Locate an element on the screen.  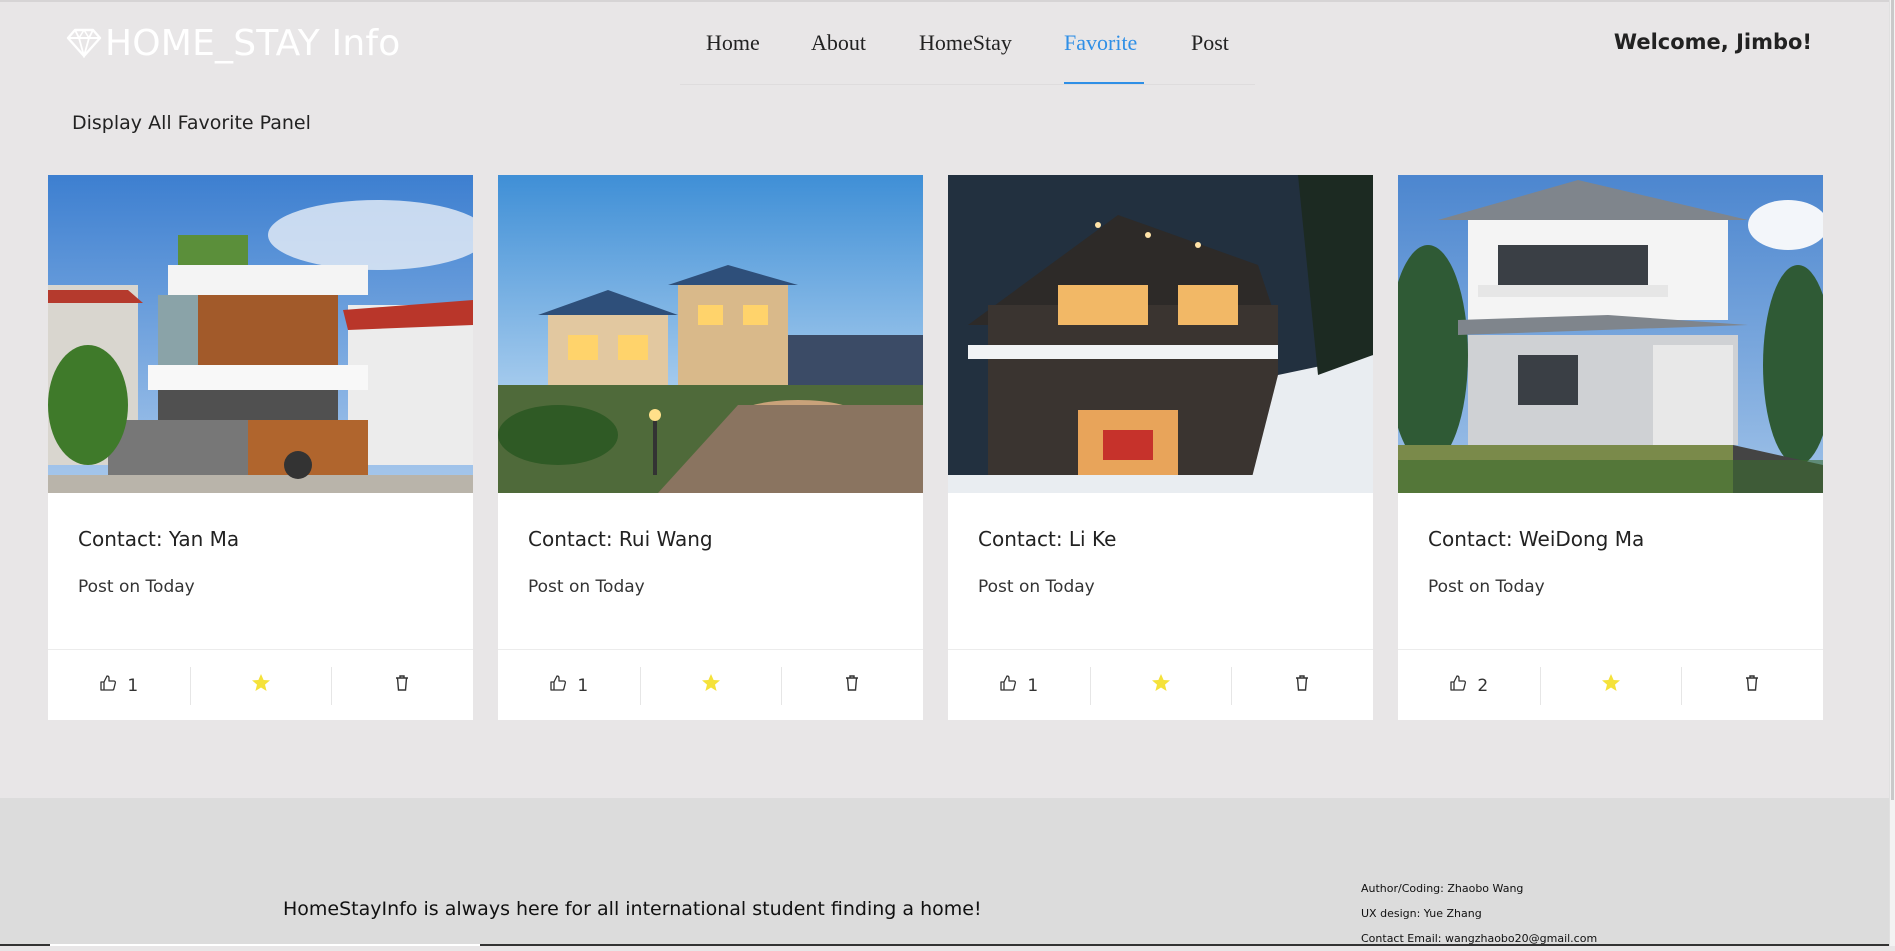
welcome-message: Welcome, Jimbo! is located at coordinates (1712, 42).